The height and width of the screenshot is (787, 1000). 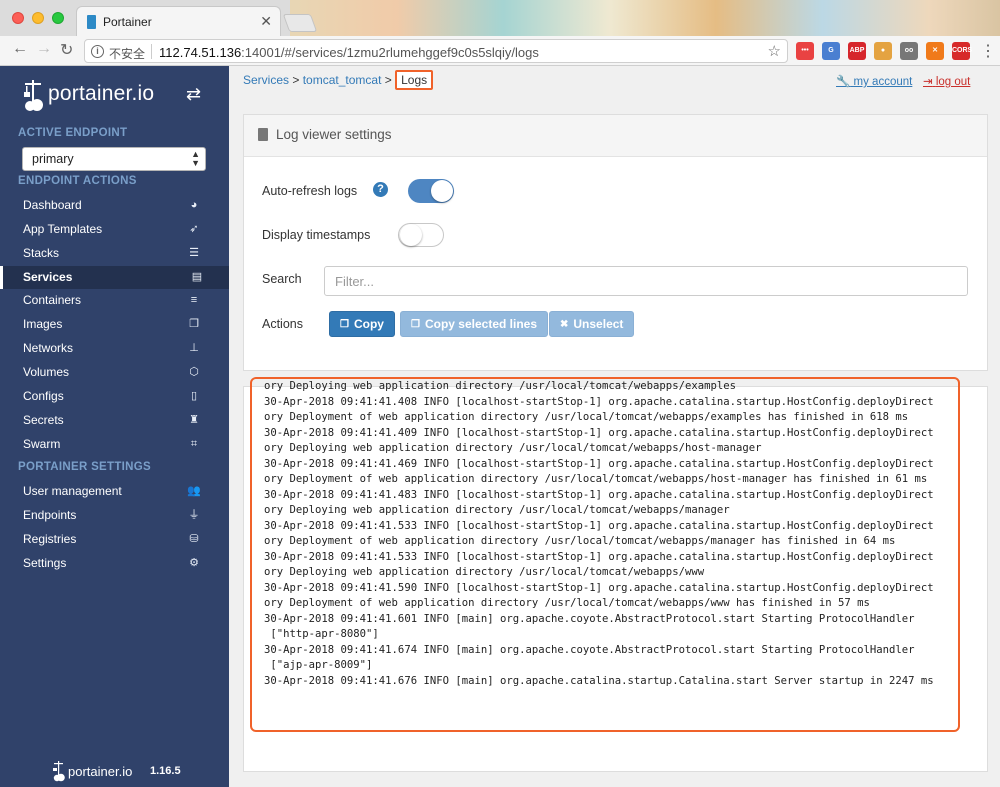 What do you see at coordinates (805, 51) in the screenshot?
I see `ext-dots-icon: •••` at bounding box center [805, 51].